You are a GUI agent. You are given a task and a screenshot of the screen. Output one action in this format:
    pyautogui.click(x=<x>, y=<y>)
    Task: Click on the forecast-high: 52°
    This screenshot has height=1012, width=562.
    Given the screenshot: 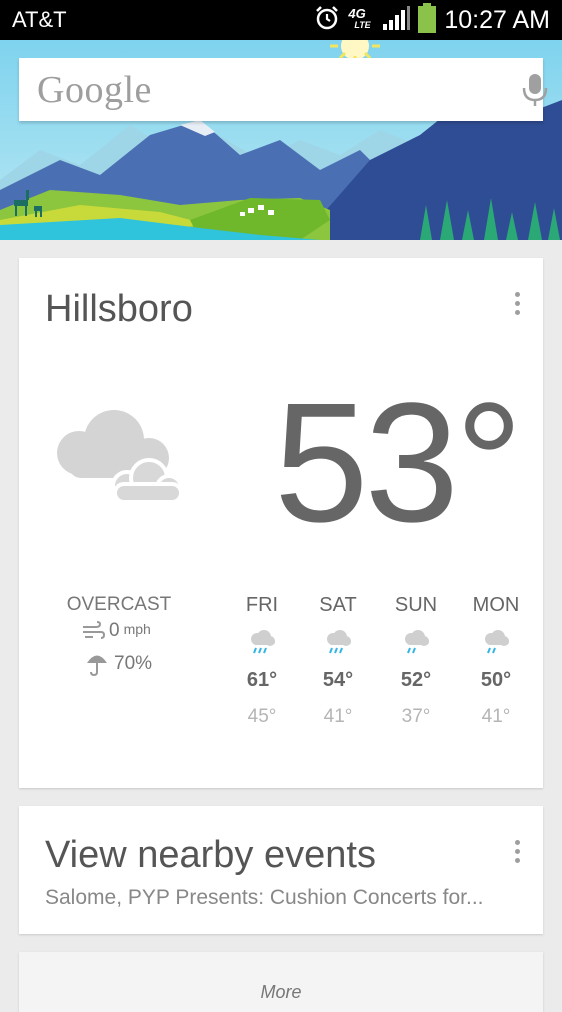 What is the action you would take?
    pyautogui.click(x=416, y=680)
    